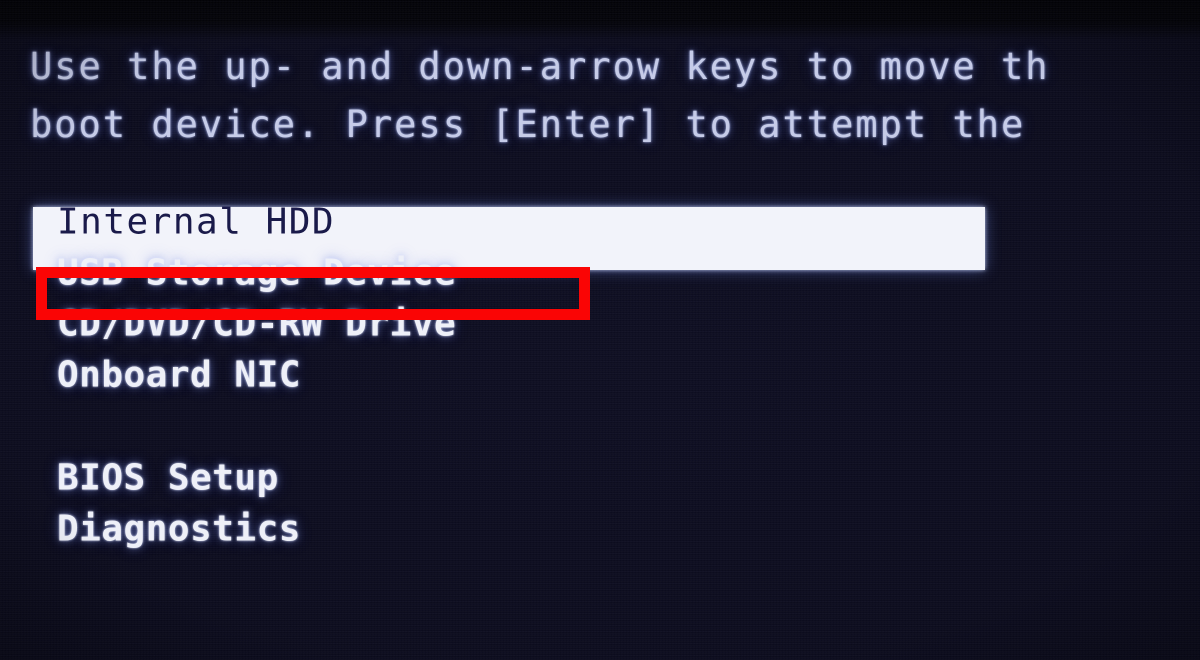  What do you see at coordinates (600, 272) in the screenshot?
I see `boot-device-item-usb-storage-device: USB Storage Device` at bounding box center [600, 272].